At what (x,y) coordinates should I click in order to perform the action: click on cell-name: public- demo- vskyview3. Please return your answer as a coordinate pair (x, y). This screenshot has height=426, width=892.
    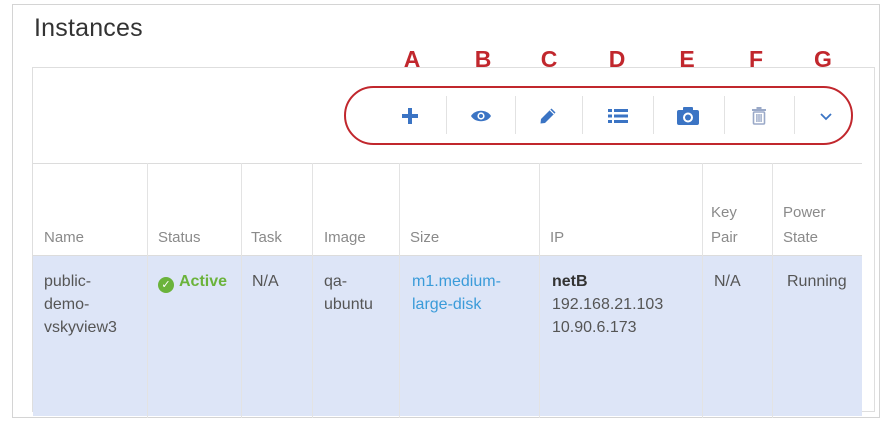
    Looking at the image, I should click on (80, 304).